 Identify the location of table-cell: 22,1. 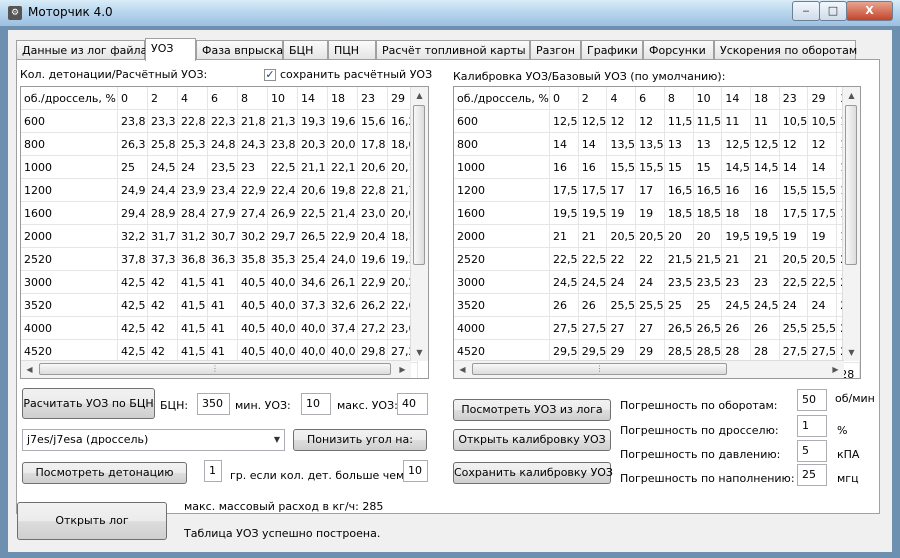
(342, 167).